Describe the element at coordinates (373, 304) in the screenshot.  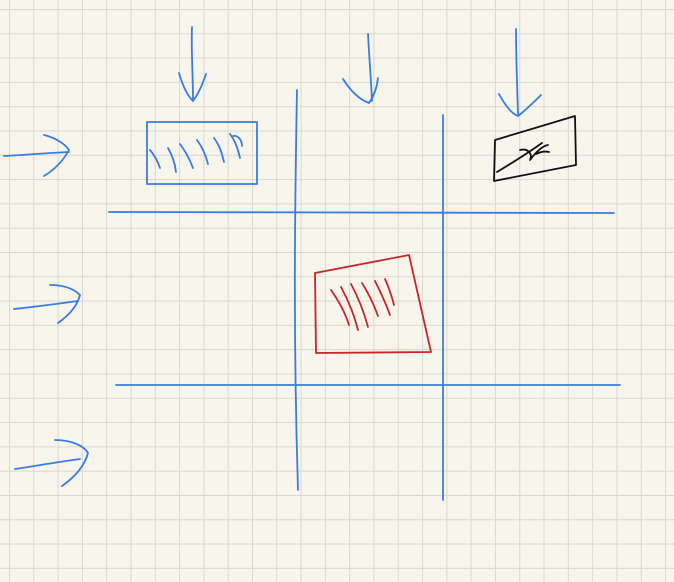
I see `red-hatched-quadrilateral` at that location.